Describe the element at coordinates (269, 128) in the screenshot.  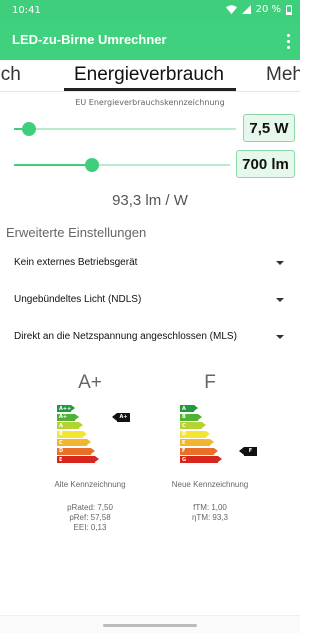
I see `power-value-box: 7,5 W` at that location.